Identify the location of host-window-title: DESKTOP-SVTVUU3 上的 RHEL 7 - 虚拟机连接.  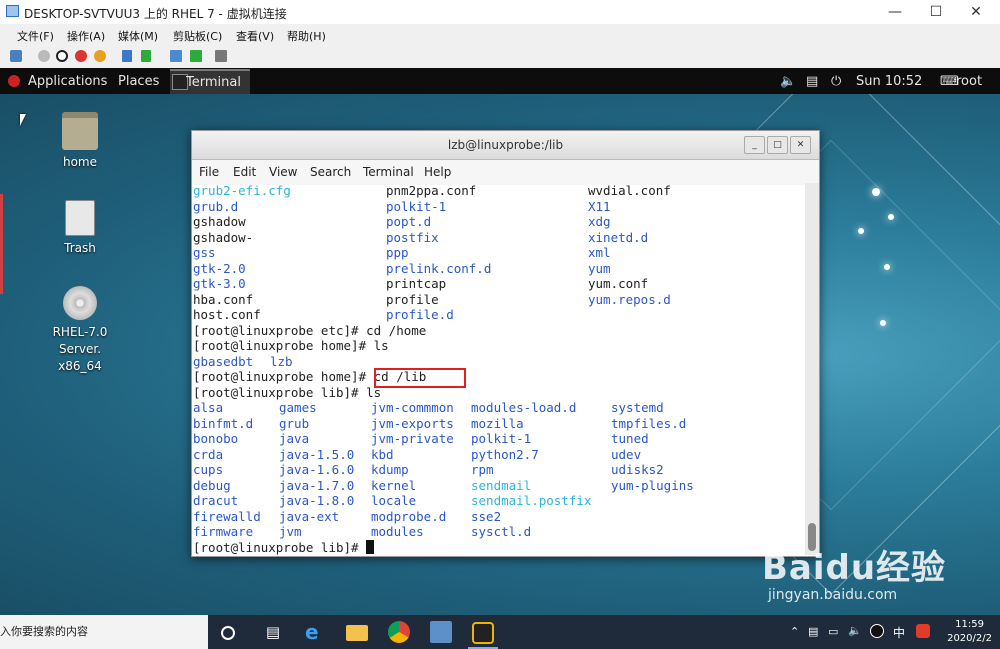
(155, 14).